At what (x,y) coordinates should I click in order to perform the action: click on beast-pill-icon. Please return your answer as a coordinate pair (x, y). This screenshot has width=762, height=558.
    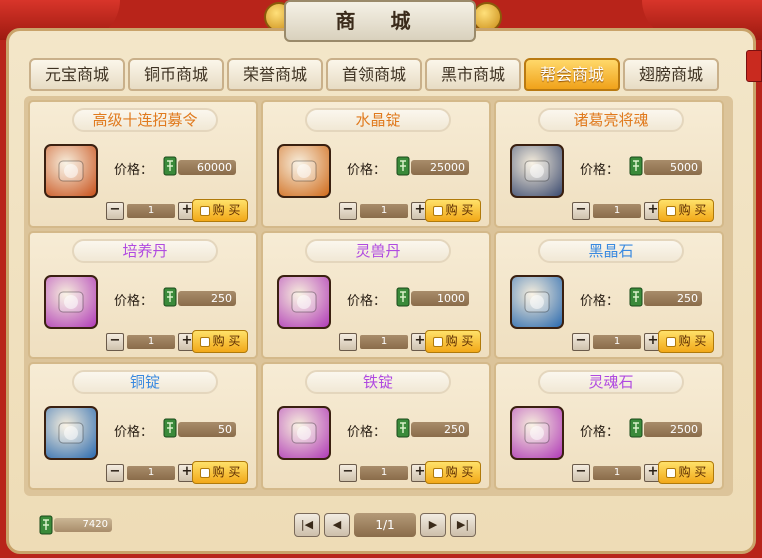
    Looking at the image, I should click on (304, 302).